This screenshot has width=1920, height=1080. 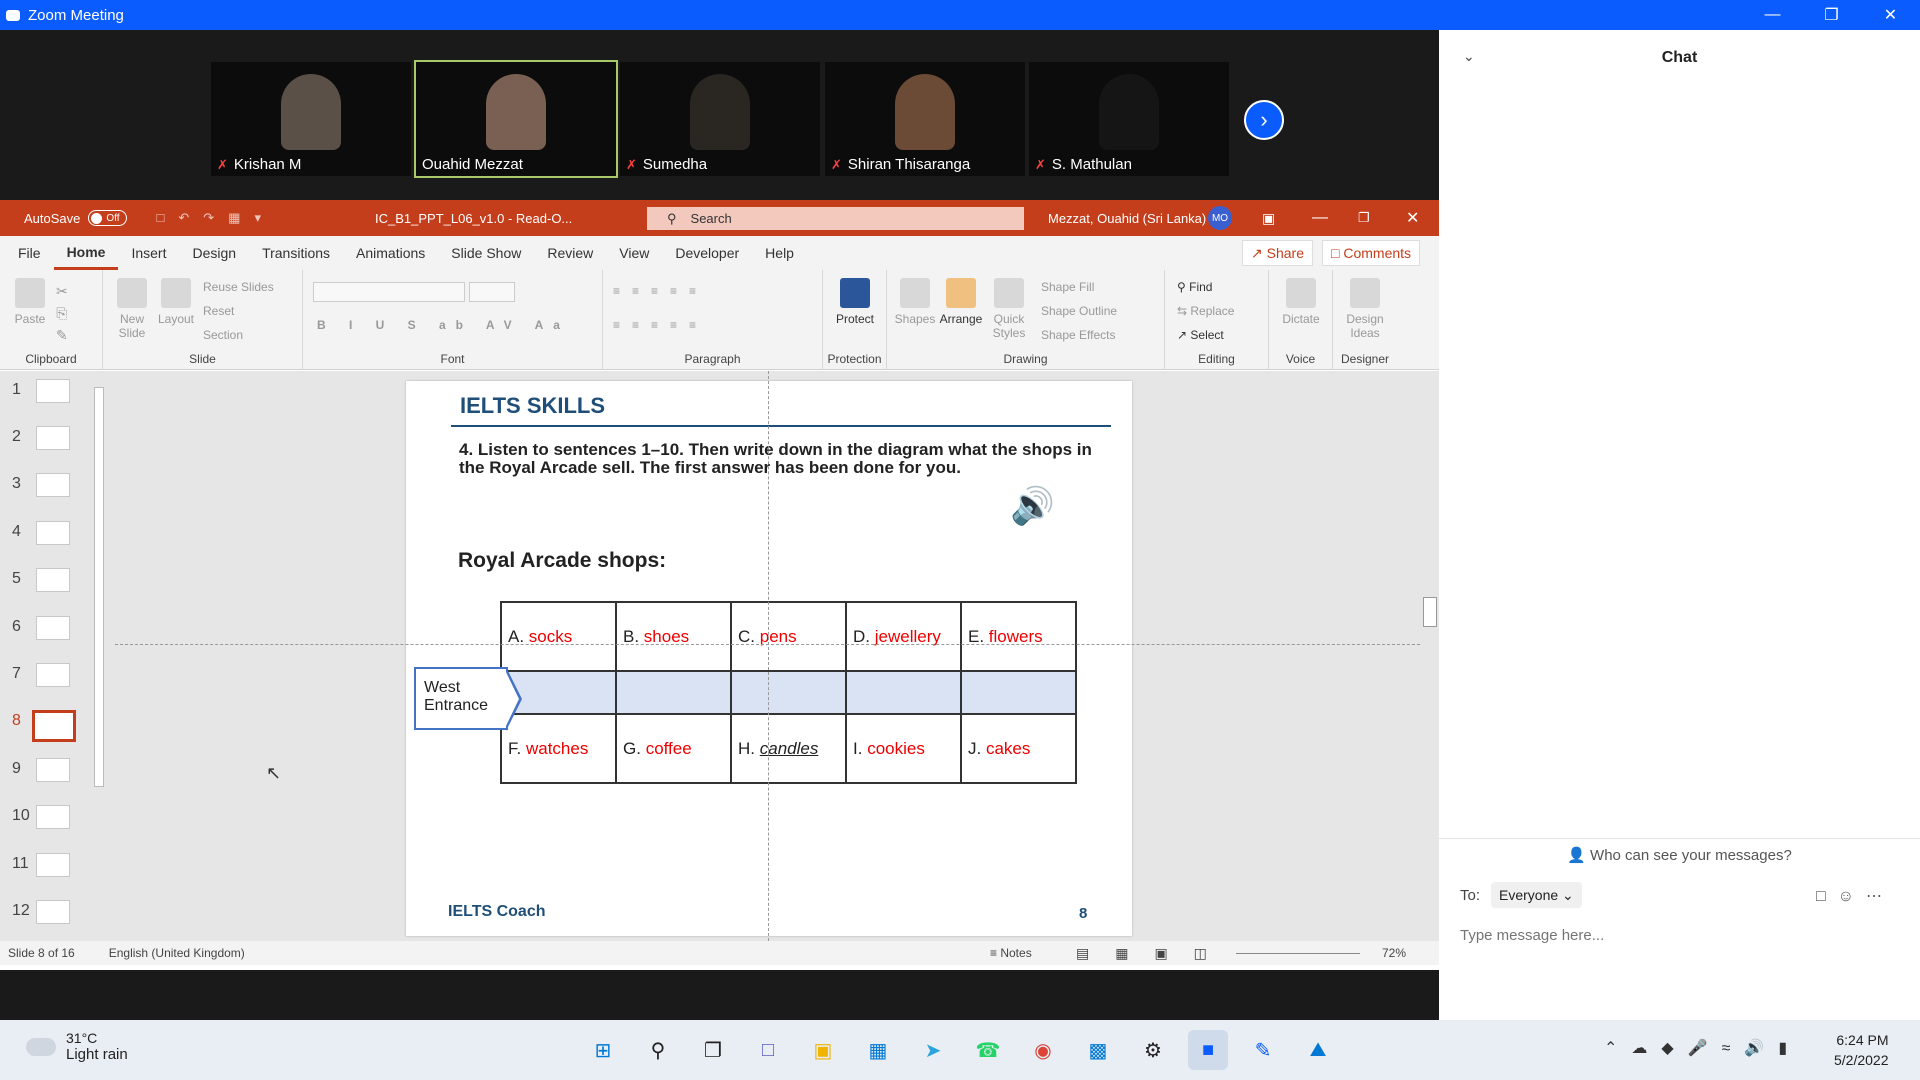 What do you see at coordinates (1679, 57) in the screenshot?
I see `chat-title: Chat` at bounding box center [1679, 57].